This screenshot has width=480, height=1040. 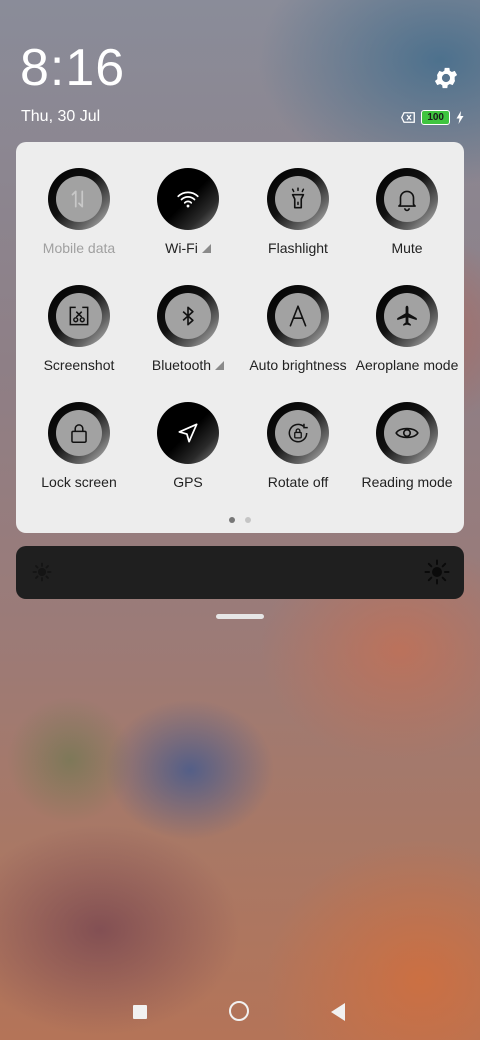 I want to click on tile-bluetooth: Bluetooth, so click(x=188, y=316).